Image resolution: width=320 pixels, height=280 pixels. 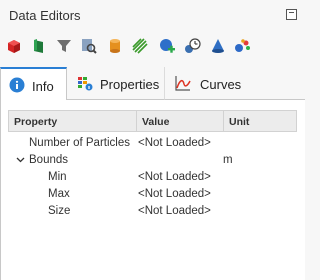 I want to click on table-header: Property Value Unit, so click(x=152, y=121).